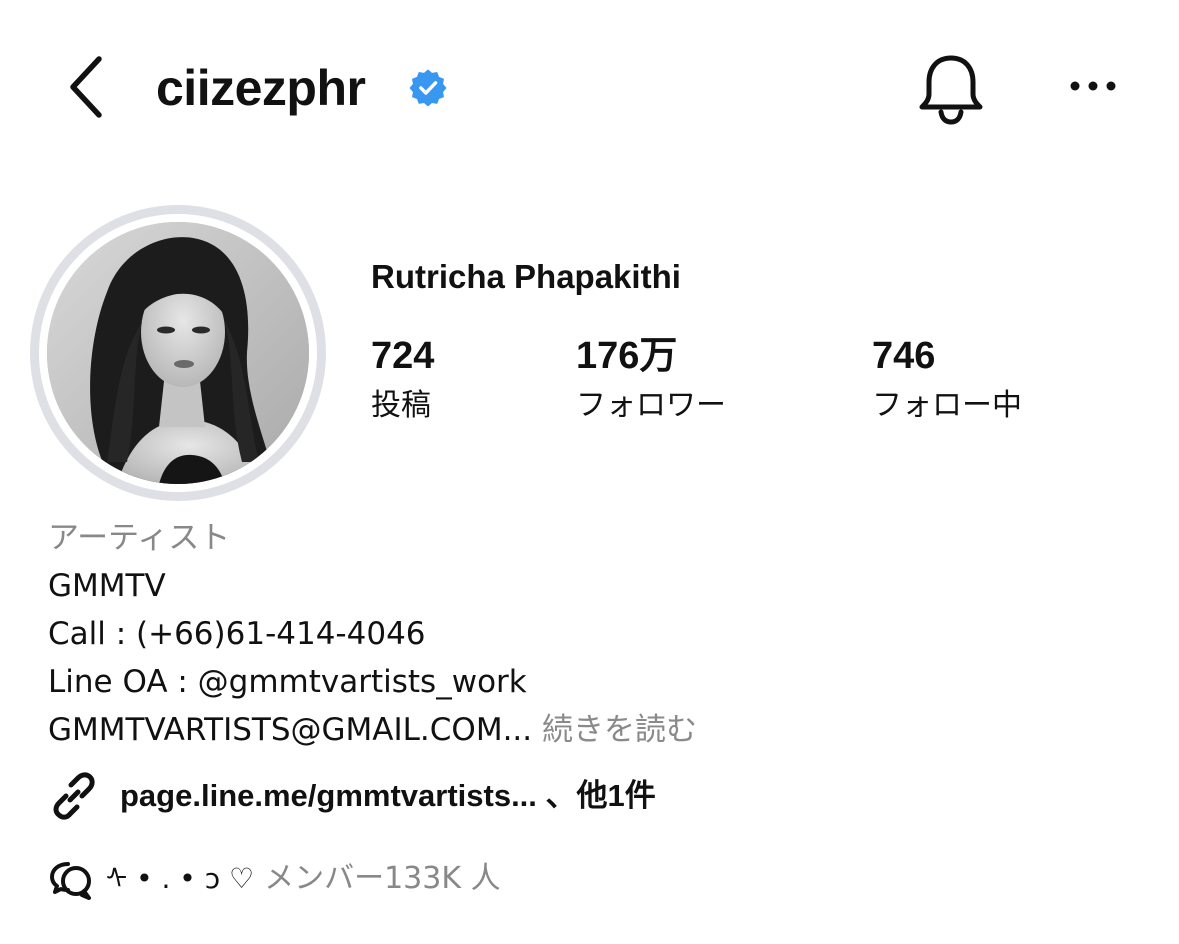  What do you see at coordinates (287, 682) in the screenshot?
I see `bio-line: Line OA : @gmmtvartists_work` at bounding box center [287, 682].